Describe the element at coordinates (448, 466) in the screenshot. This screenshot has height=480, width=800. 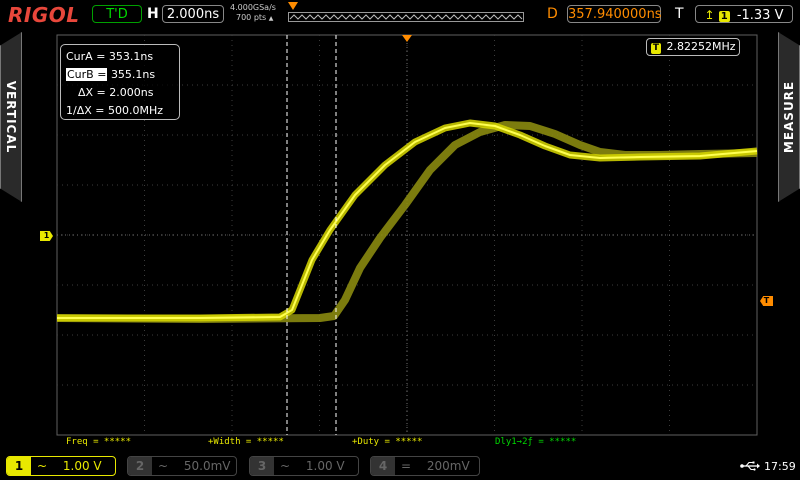
I see `channel-4-scale: 200mV` at that location.